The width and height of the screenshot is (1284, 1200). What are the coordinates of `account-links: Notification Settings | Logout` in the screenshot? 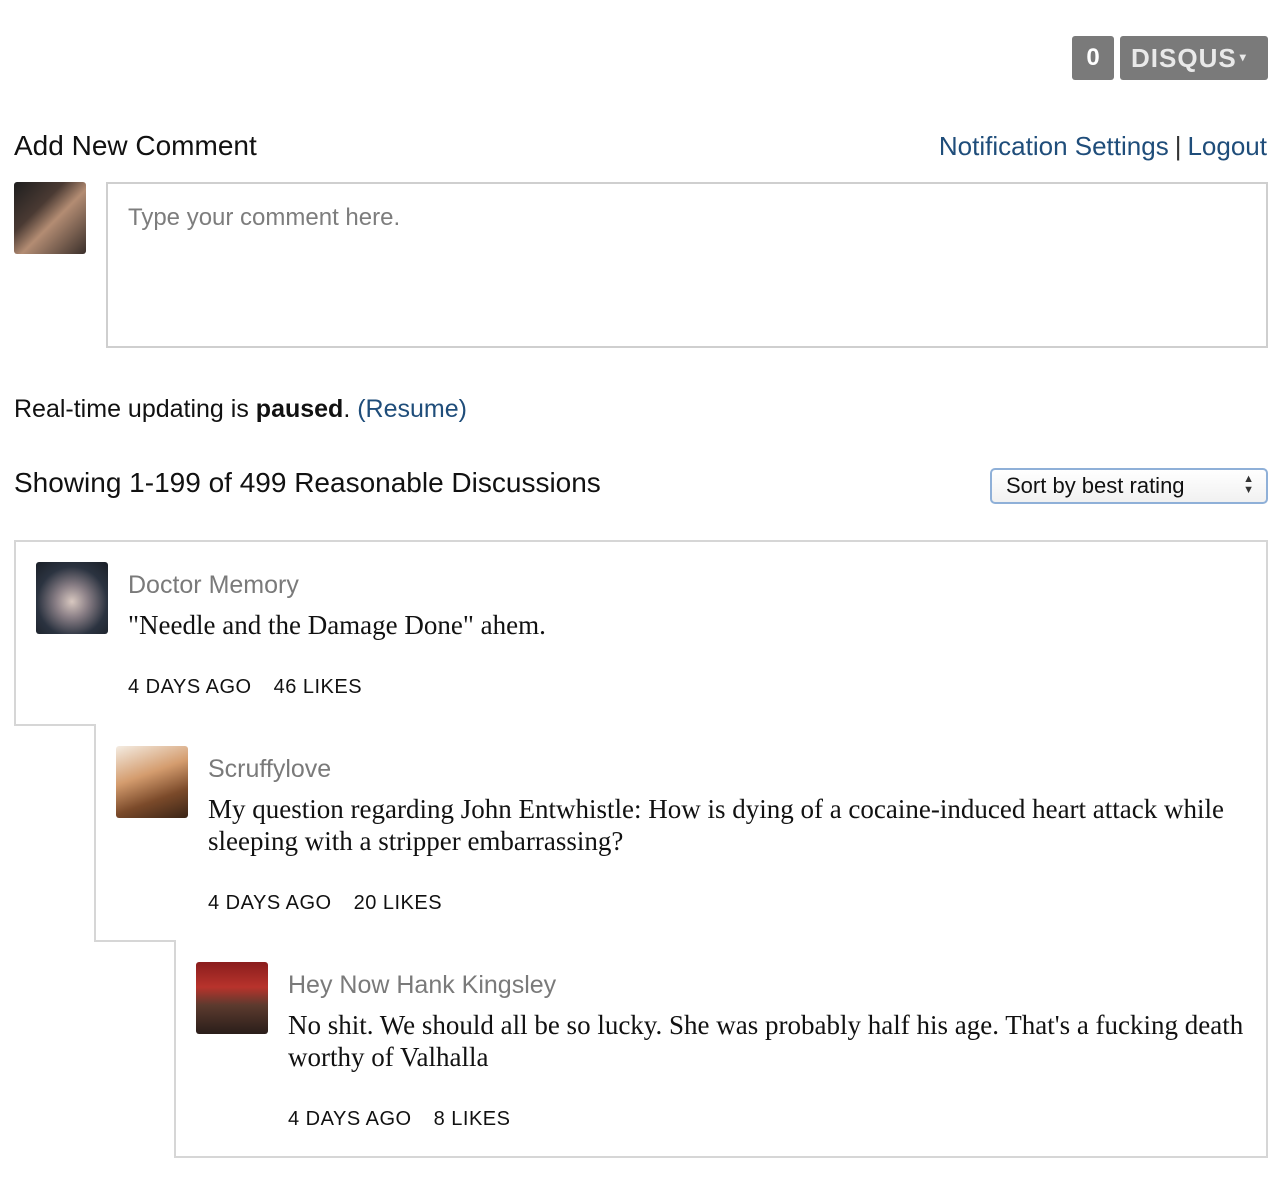 It's located at (1103, 146).